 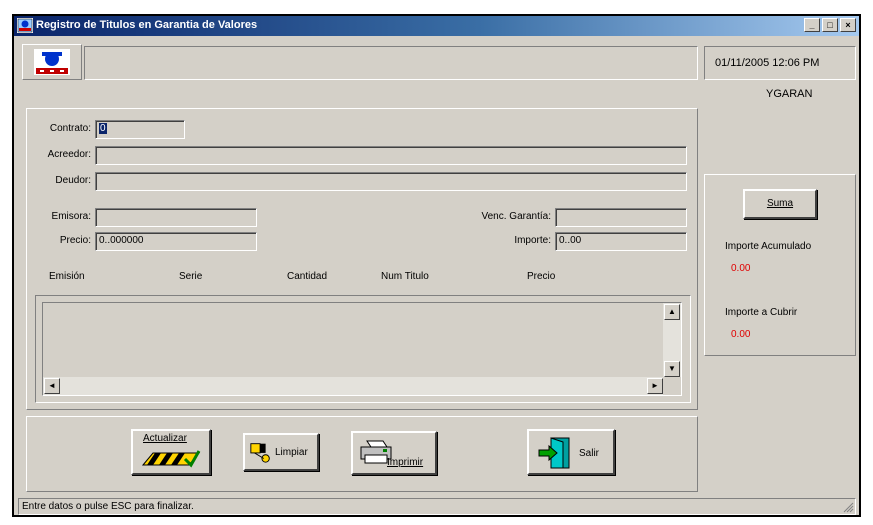 What do you see at coordinates (354, 386) in the screenshot?
I see `horizontal-scrollbar: ◄ ►` at bounding box center [354, 386].